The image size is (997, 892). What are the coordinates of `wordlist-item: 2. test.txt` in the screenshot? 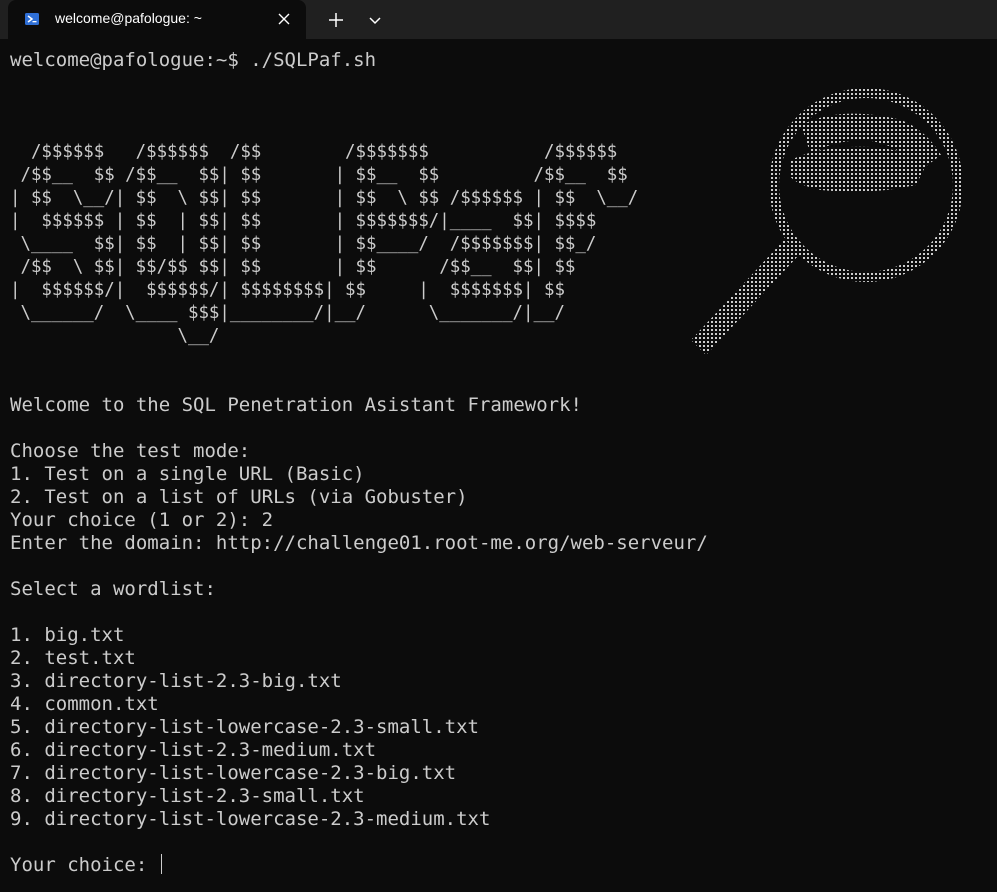 It's located at (73, 658).